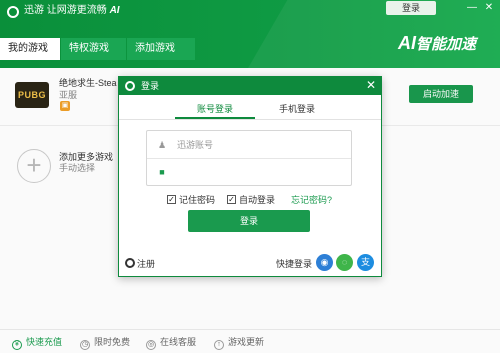 The image size is (500, 353). I want to click on dialog-title: 登录, so click(150, 86).